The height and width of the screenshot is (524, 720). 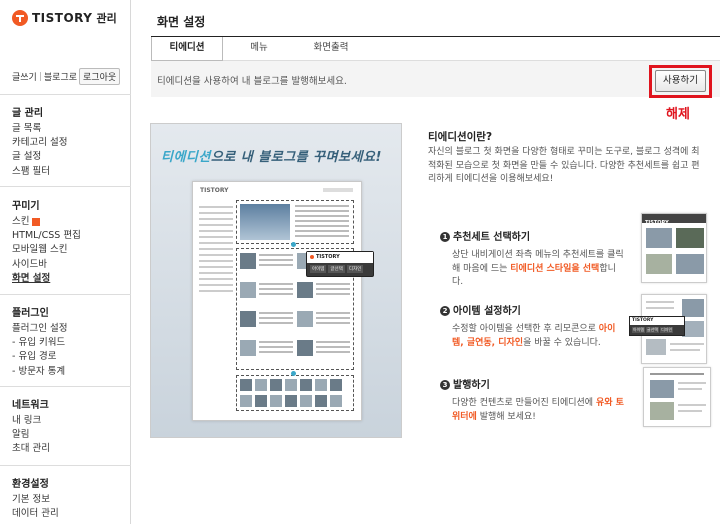 What do you see at coordinates (39, 329) in the screenshot?
I see `nav-item-plugin-settings: 플러그인 설정` at bounding box center [39, 329].